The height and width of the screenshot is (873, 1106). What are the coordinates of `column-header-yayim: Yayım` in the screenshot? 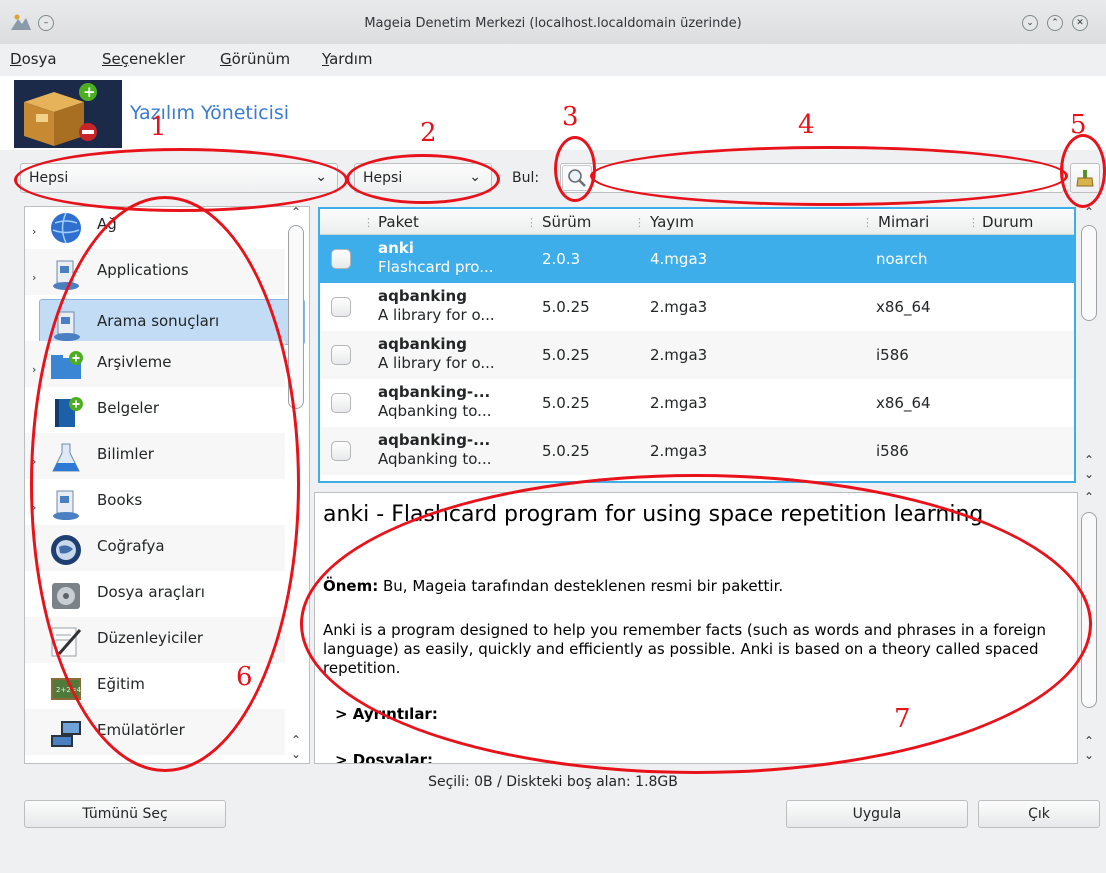 It's located at (672, 222).